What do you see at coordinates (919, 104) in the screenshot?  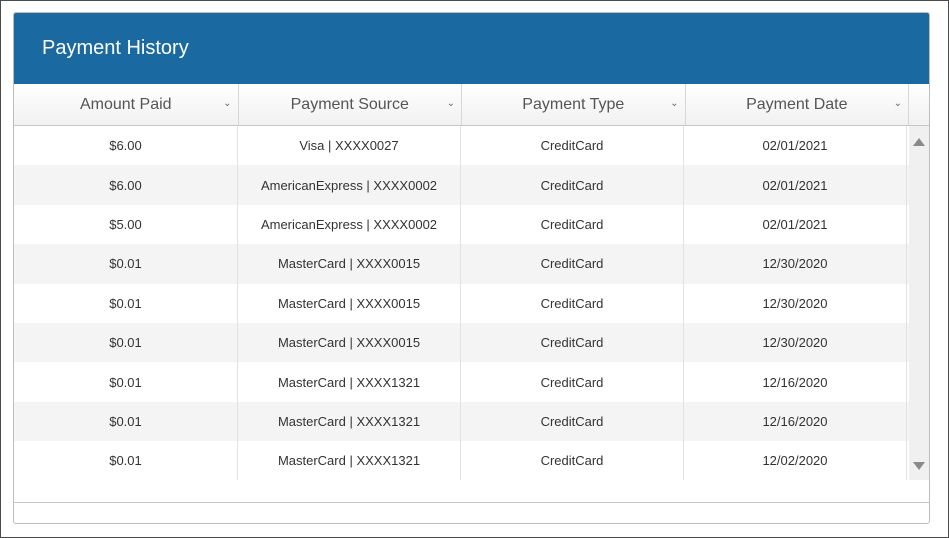 I see `header-scroll-spacer` at bounding box center [919, 104].